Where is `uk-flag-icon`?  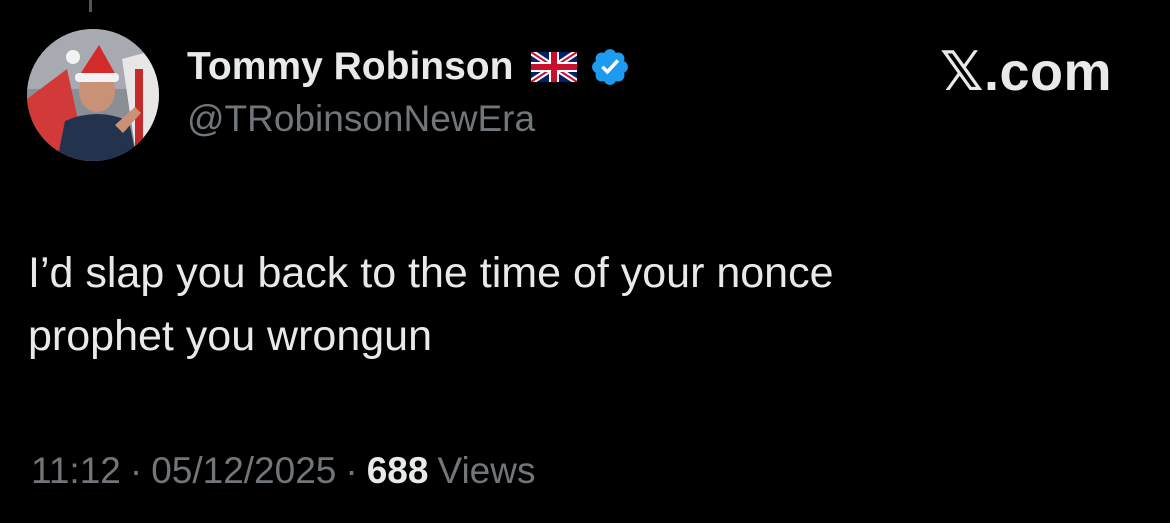
uk-flag-icon is located at coordinates (554, 67).